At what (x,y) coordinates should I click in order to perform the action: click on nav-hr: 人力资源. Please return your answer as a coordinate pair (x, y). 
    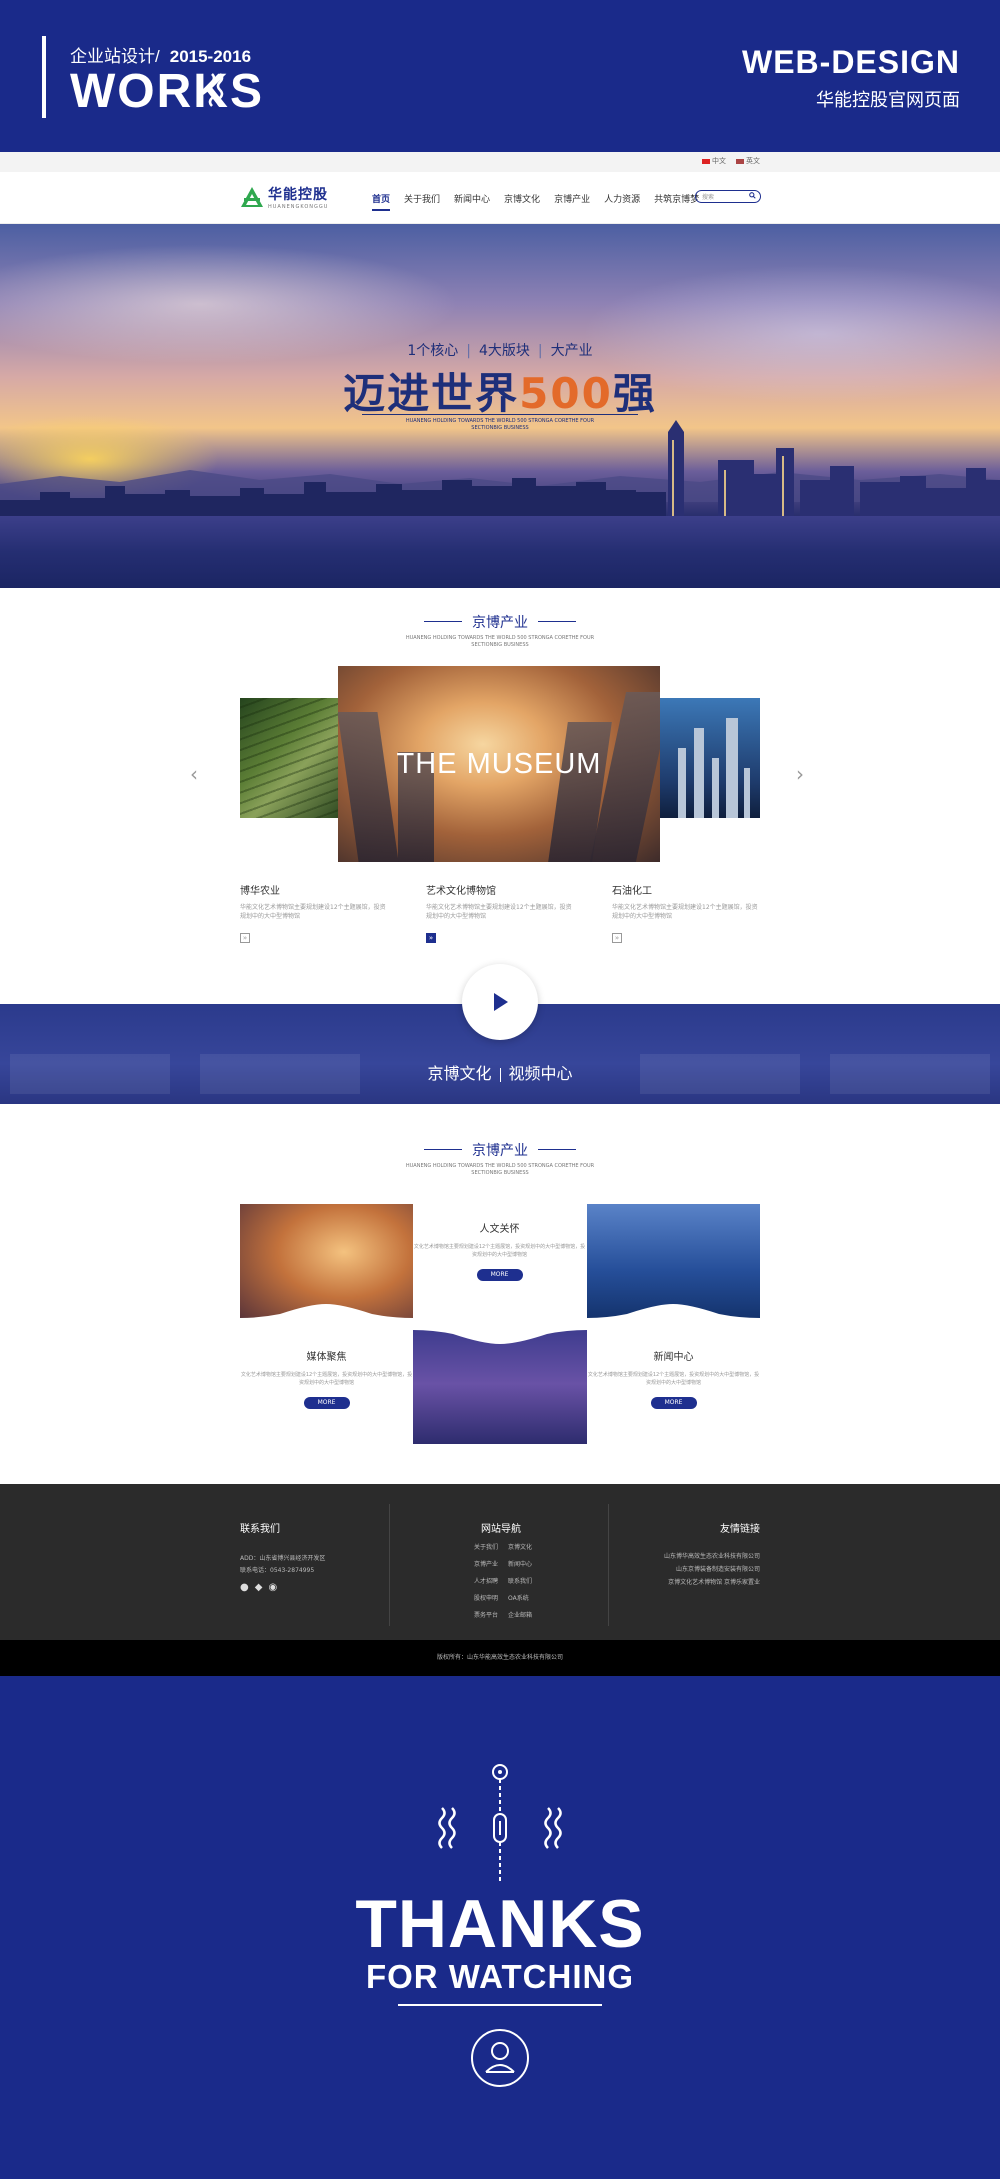
    Looking at the image, I should click on (622, 201).